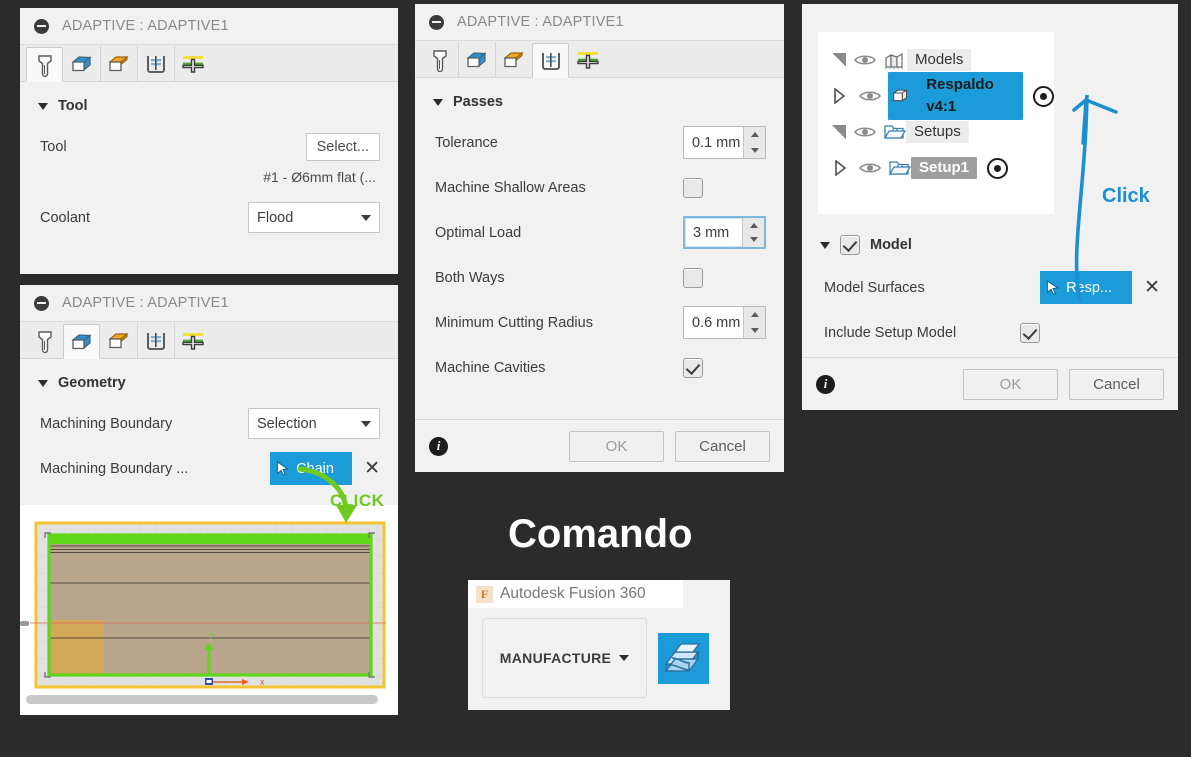 This screenshot has width=1191, height=757. Describe the element at coordinates (998, 168) in the screenshot. I see `activate-radio-setup1` at that location.